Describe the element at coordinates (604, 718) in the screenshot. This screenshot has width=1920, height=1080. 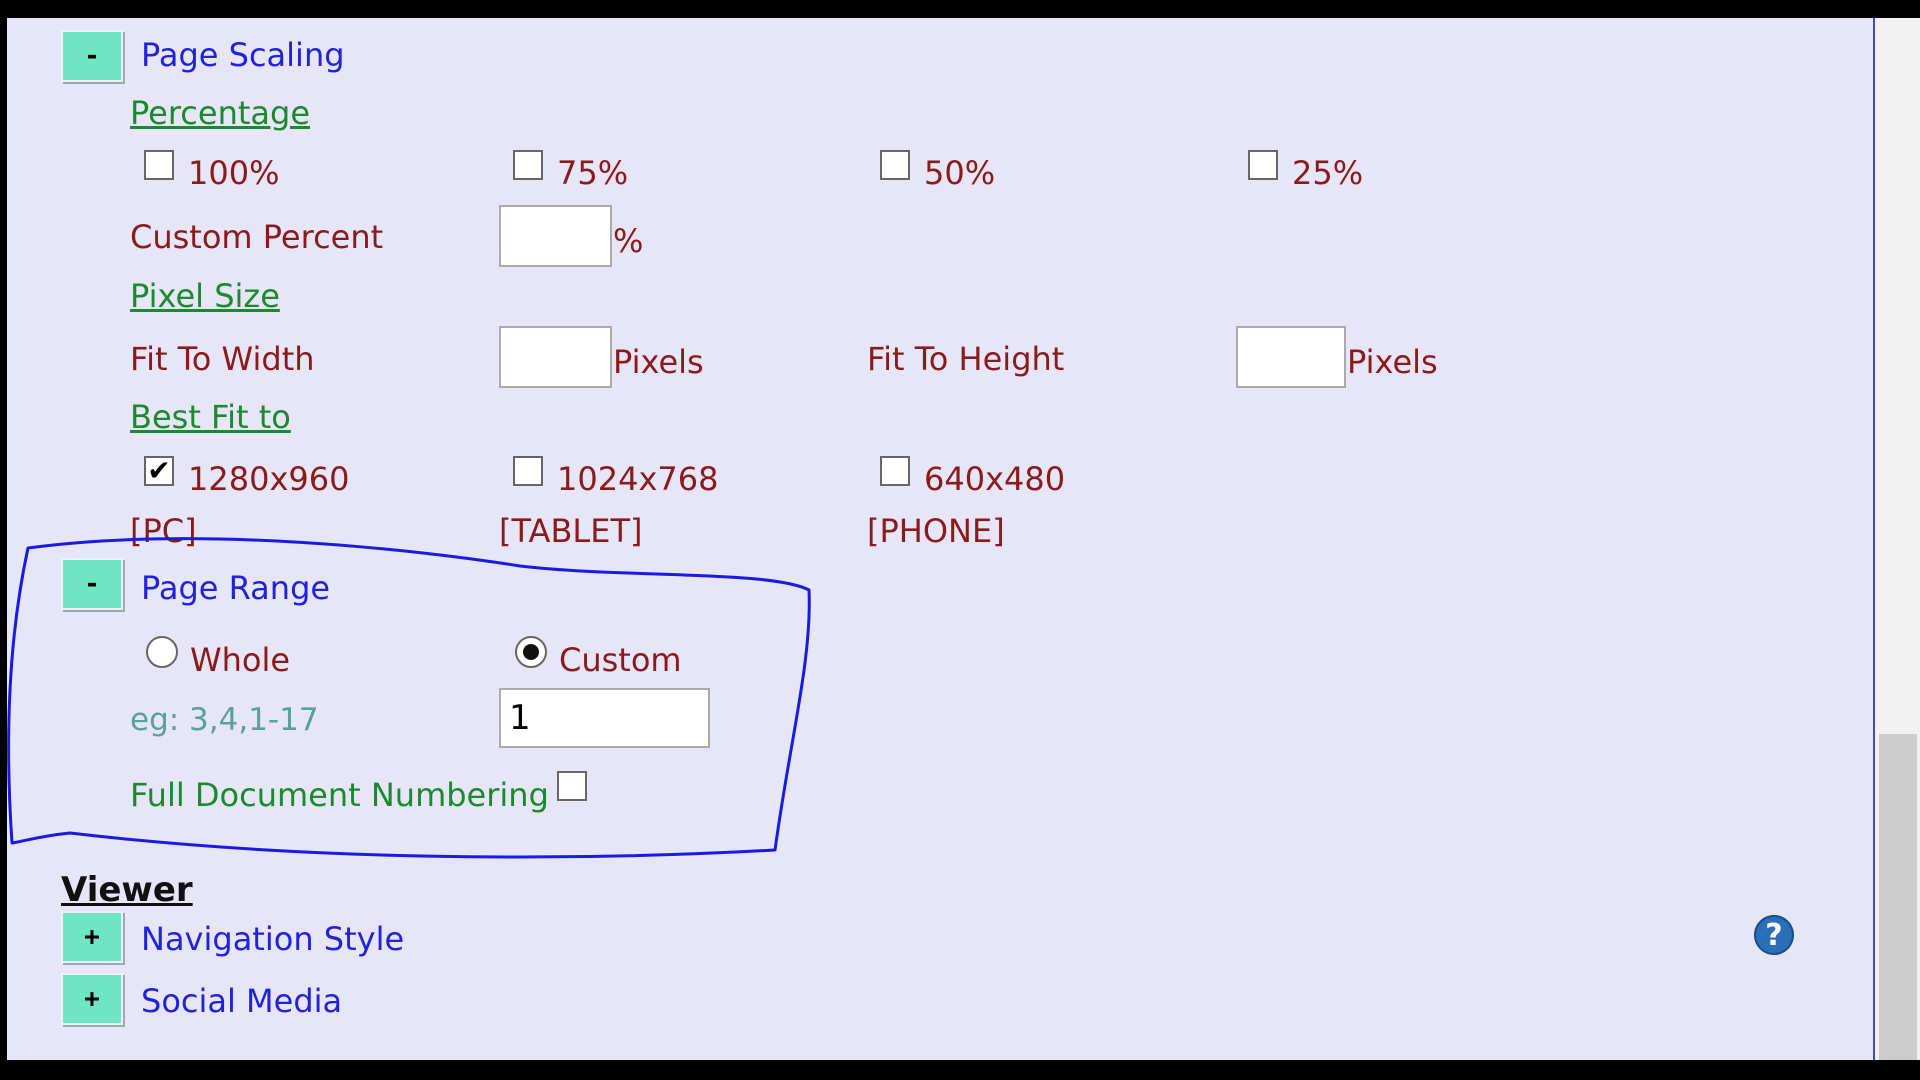
I see `page-range-input` at that location.